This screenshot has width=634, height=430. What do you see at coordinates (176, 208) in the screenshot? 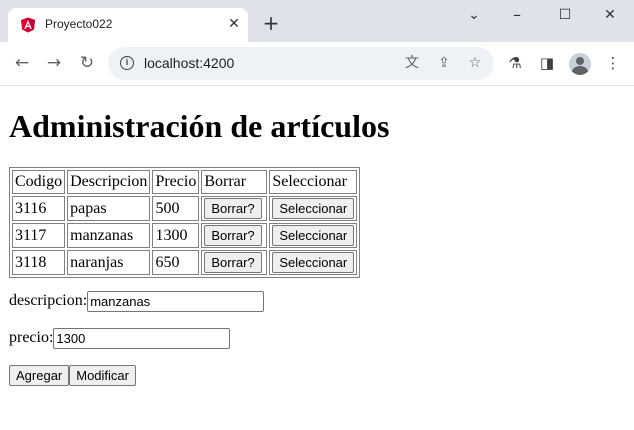
I see `cell-precio: 500` at bounding box center [176, 208].